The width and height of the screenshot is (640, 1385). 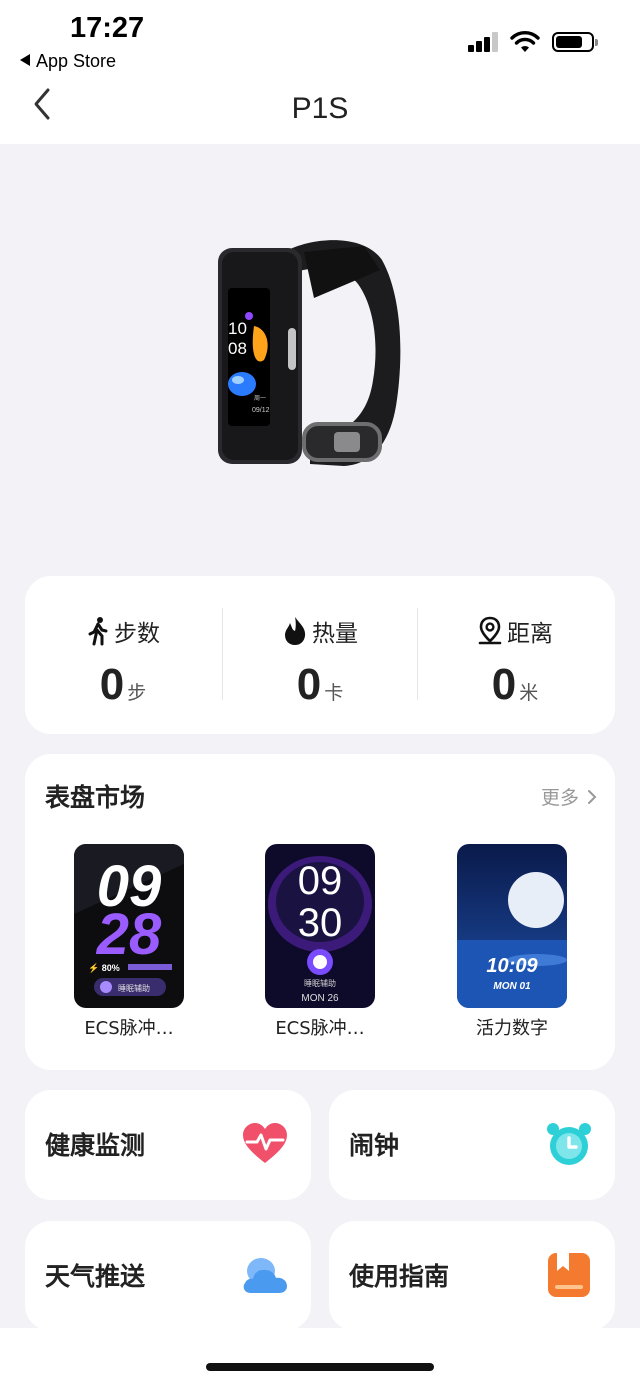 I want to click on more-link: 更多, so click(x=569, y=796).